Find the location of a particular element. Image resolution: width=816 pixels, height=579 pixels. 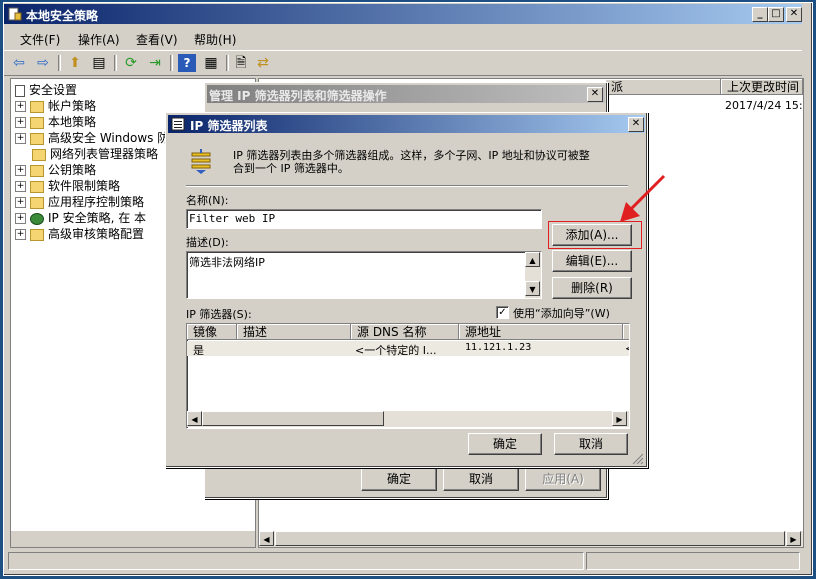

menu-help: 帮助(H) is located at coordinates (215, 39).